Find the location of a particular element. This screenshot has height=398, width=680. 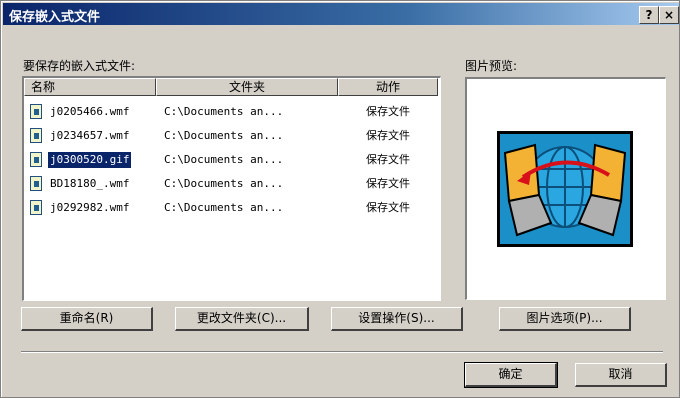

table-row: j0205466.wmf C:\Documents an... 保存文件 is located at coordinates (231, 112).